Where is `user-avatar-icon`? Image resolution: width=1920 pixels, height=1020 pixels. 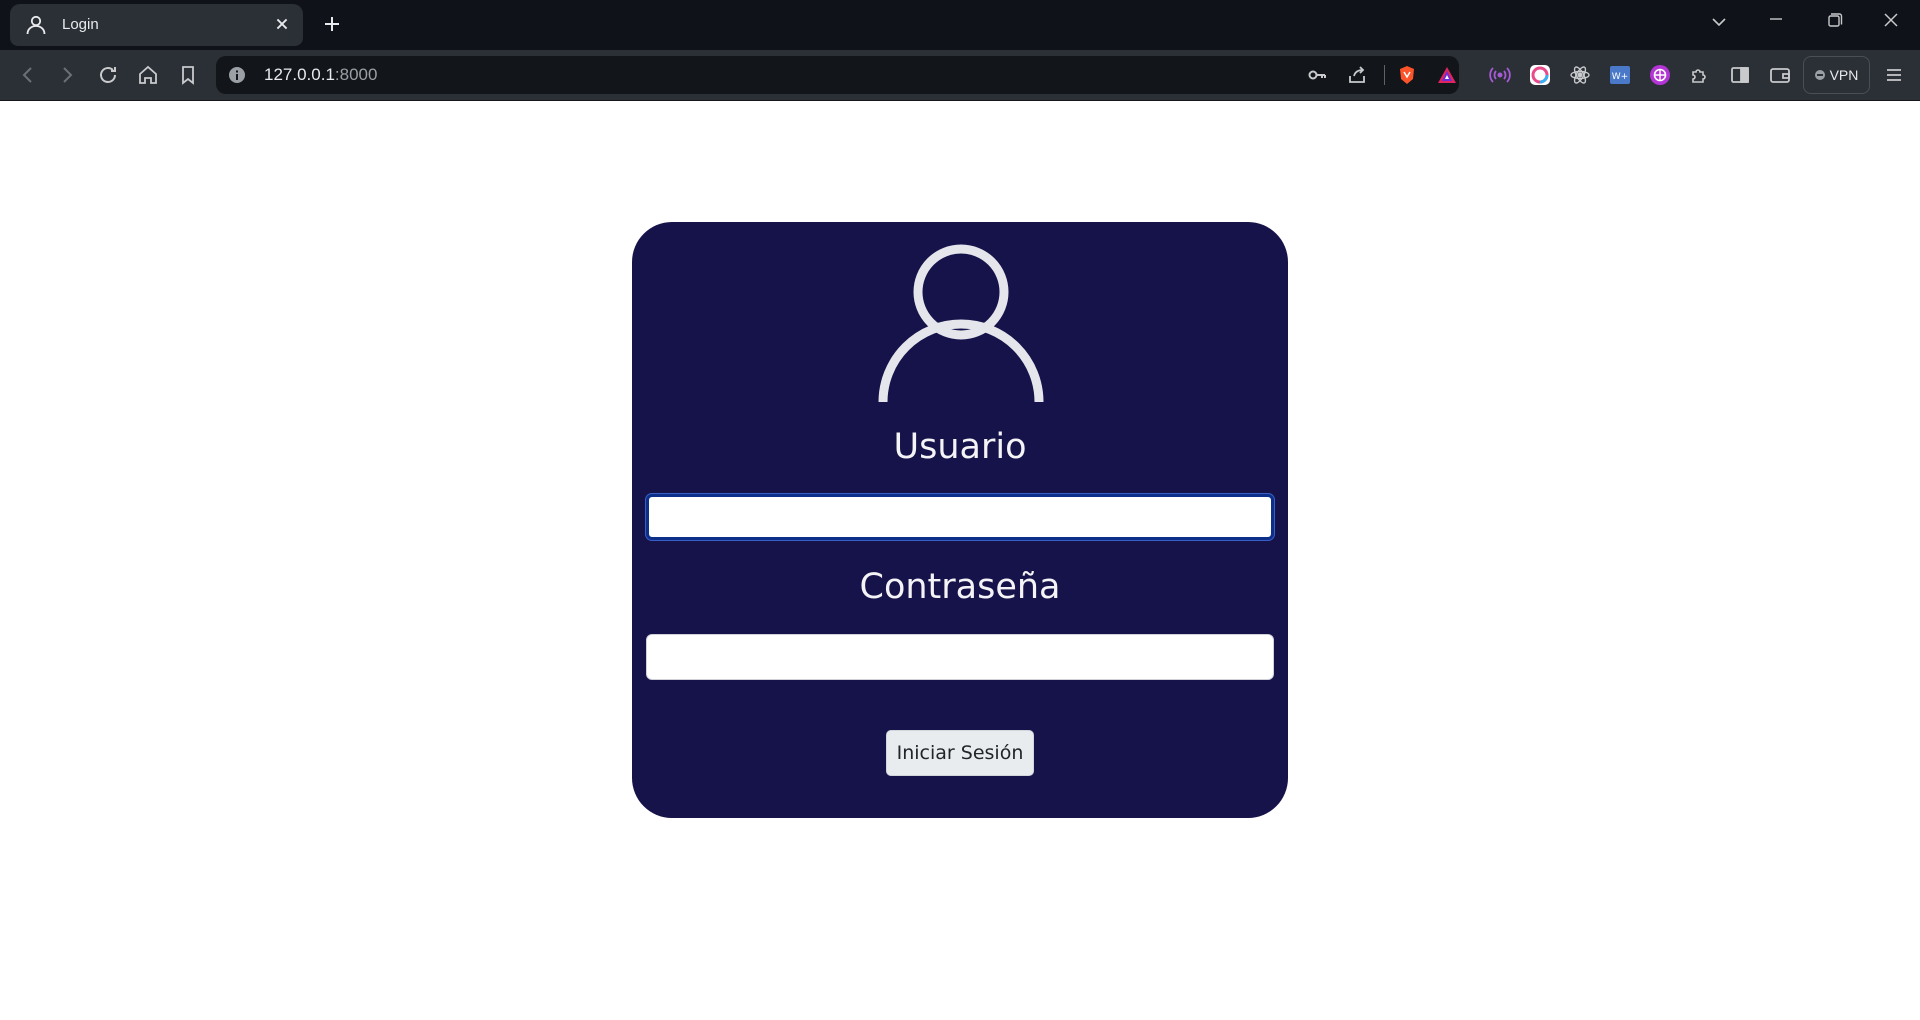
user-avatar-icon is located at coordinates (961, 323).